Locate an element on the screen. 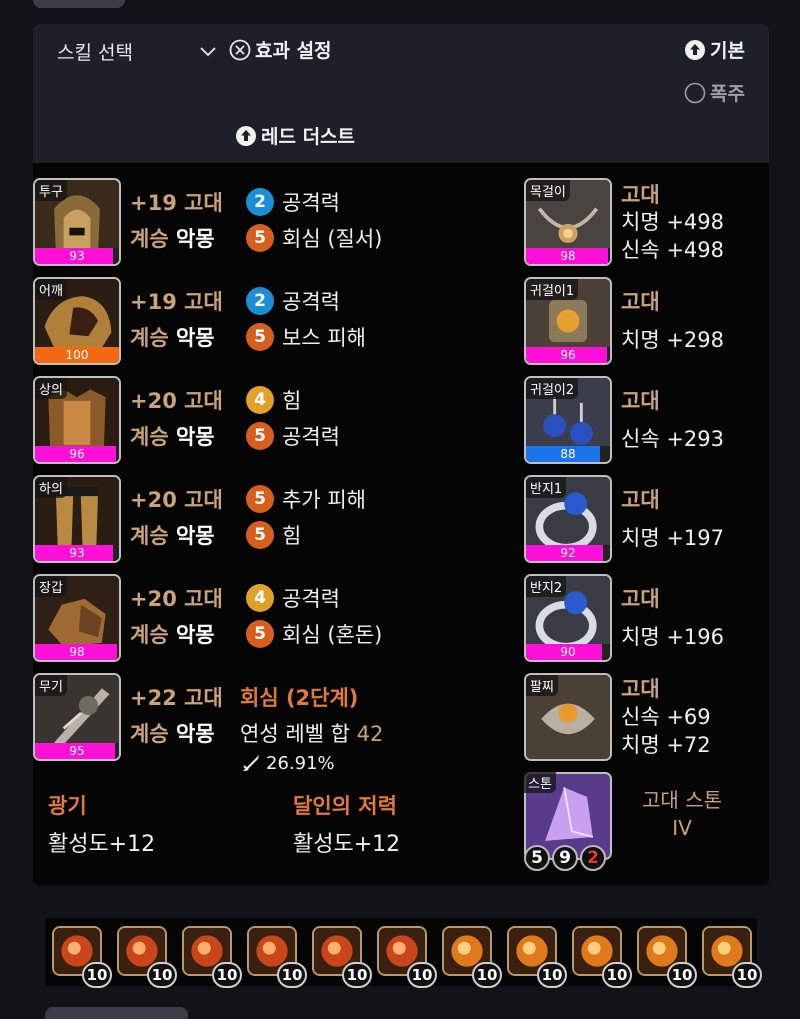 The height and width of the screenshot is (1019, 800). armor-slot-helmet: 투구 93 is located at coordinates (77, 222).